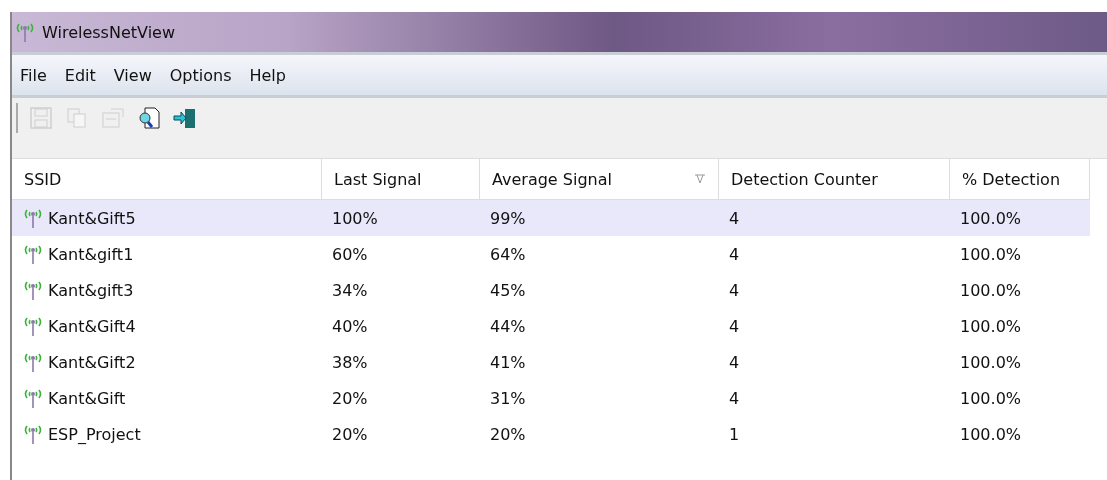 The height and width of the screenshot is (480, 1107). I want to click on toolbar-button, so click(149, 118).